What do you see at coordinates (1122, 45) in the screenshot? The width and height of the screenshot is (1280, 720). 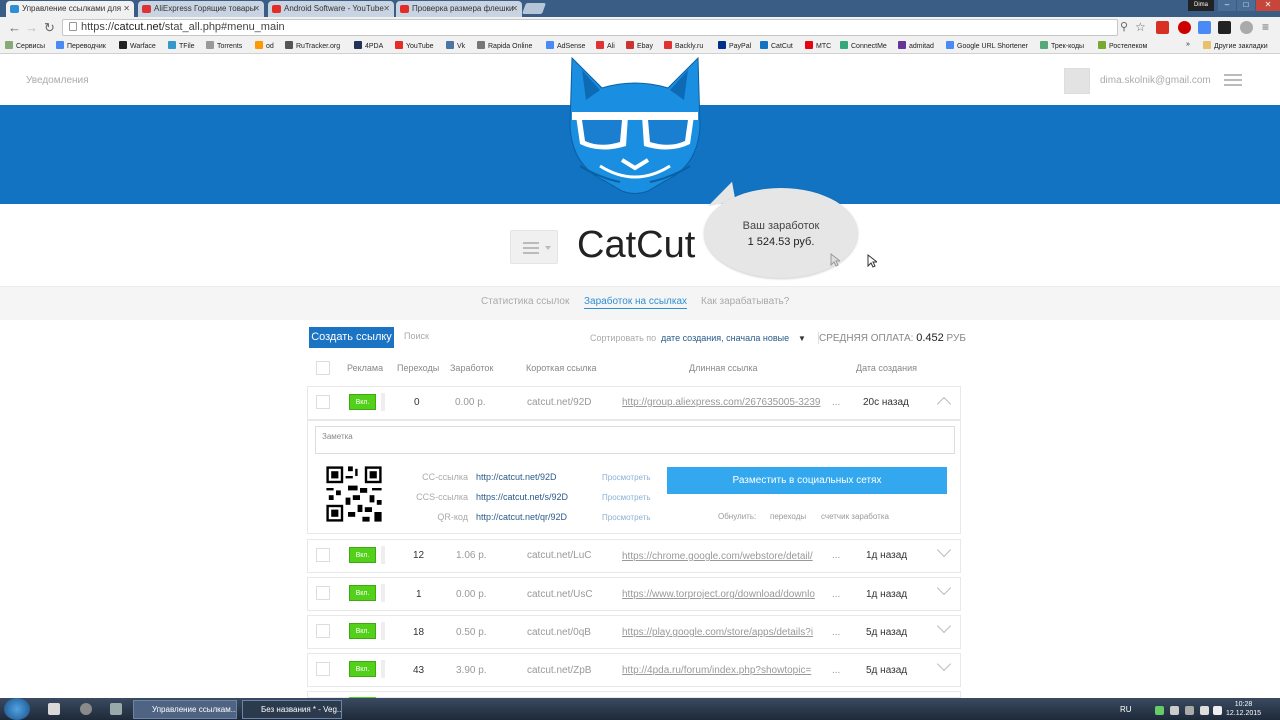 I see `bookmark-item: Ростелеком` at bounding box center [1122, 45].